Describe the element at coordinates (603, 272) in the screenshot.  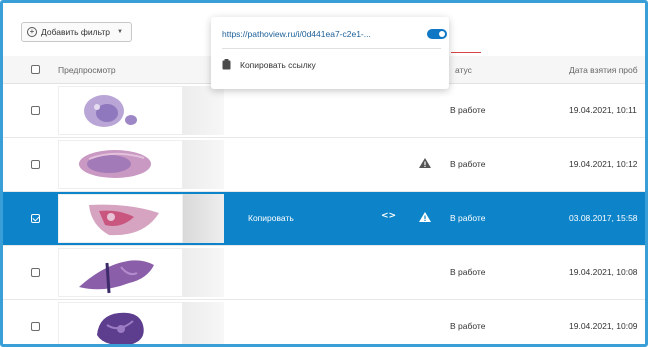
I see `date-cell: 19.04.2021, 10:08` at that location.